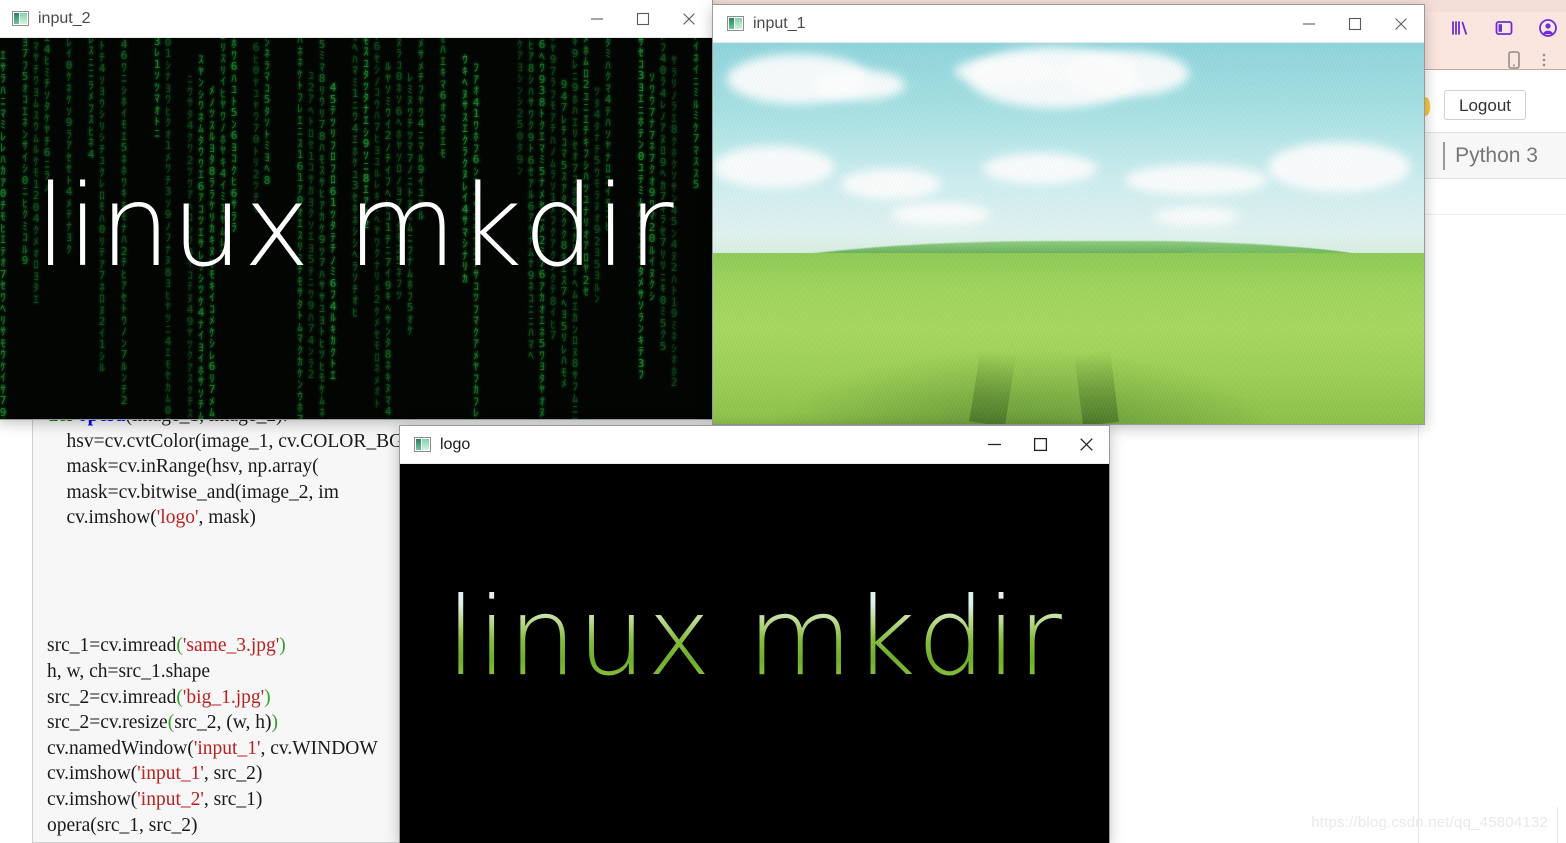 The width and height of the screenshot is (1566, 843). Describe the element at coordinates (1460, 28) in the screenshot. I see `library-icon` at that location.